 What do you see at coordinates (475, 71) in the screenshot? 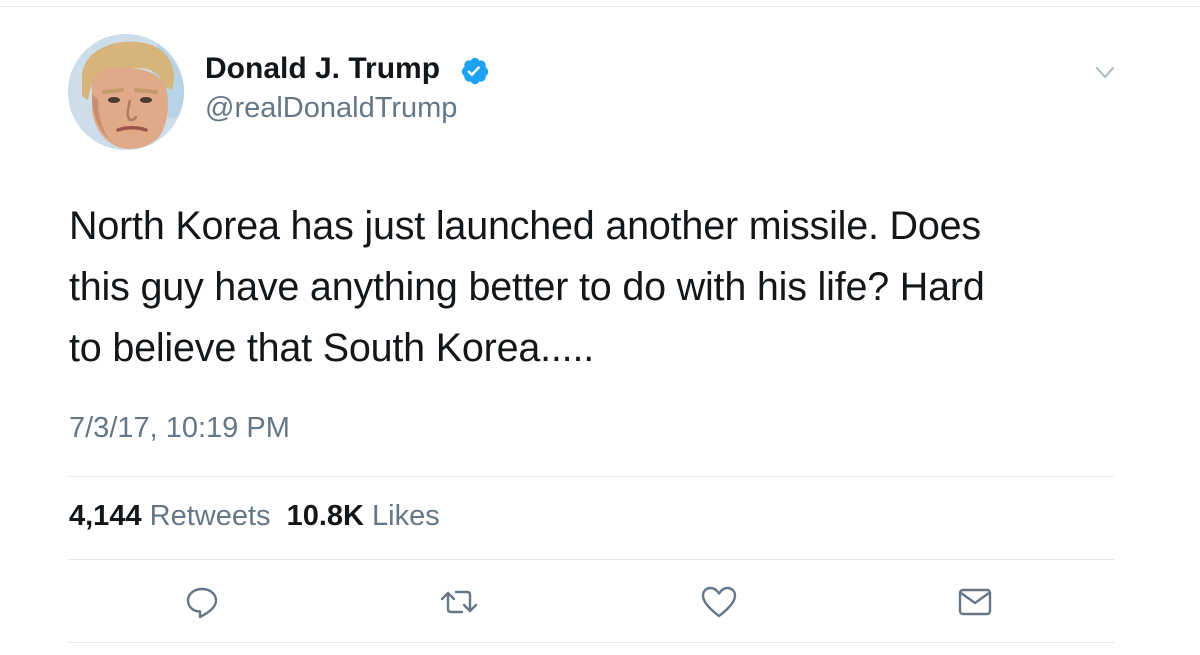
I see `verified-badge-icon` at bounding box center [475, 71].